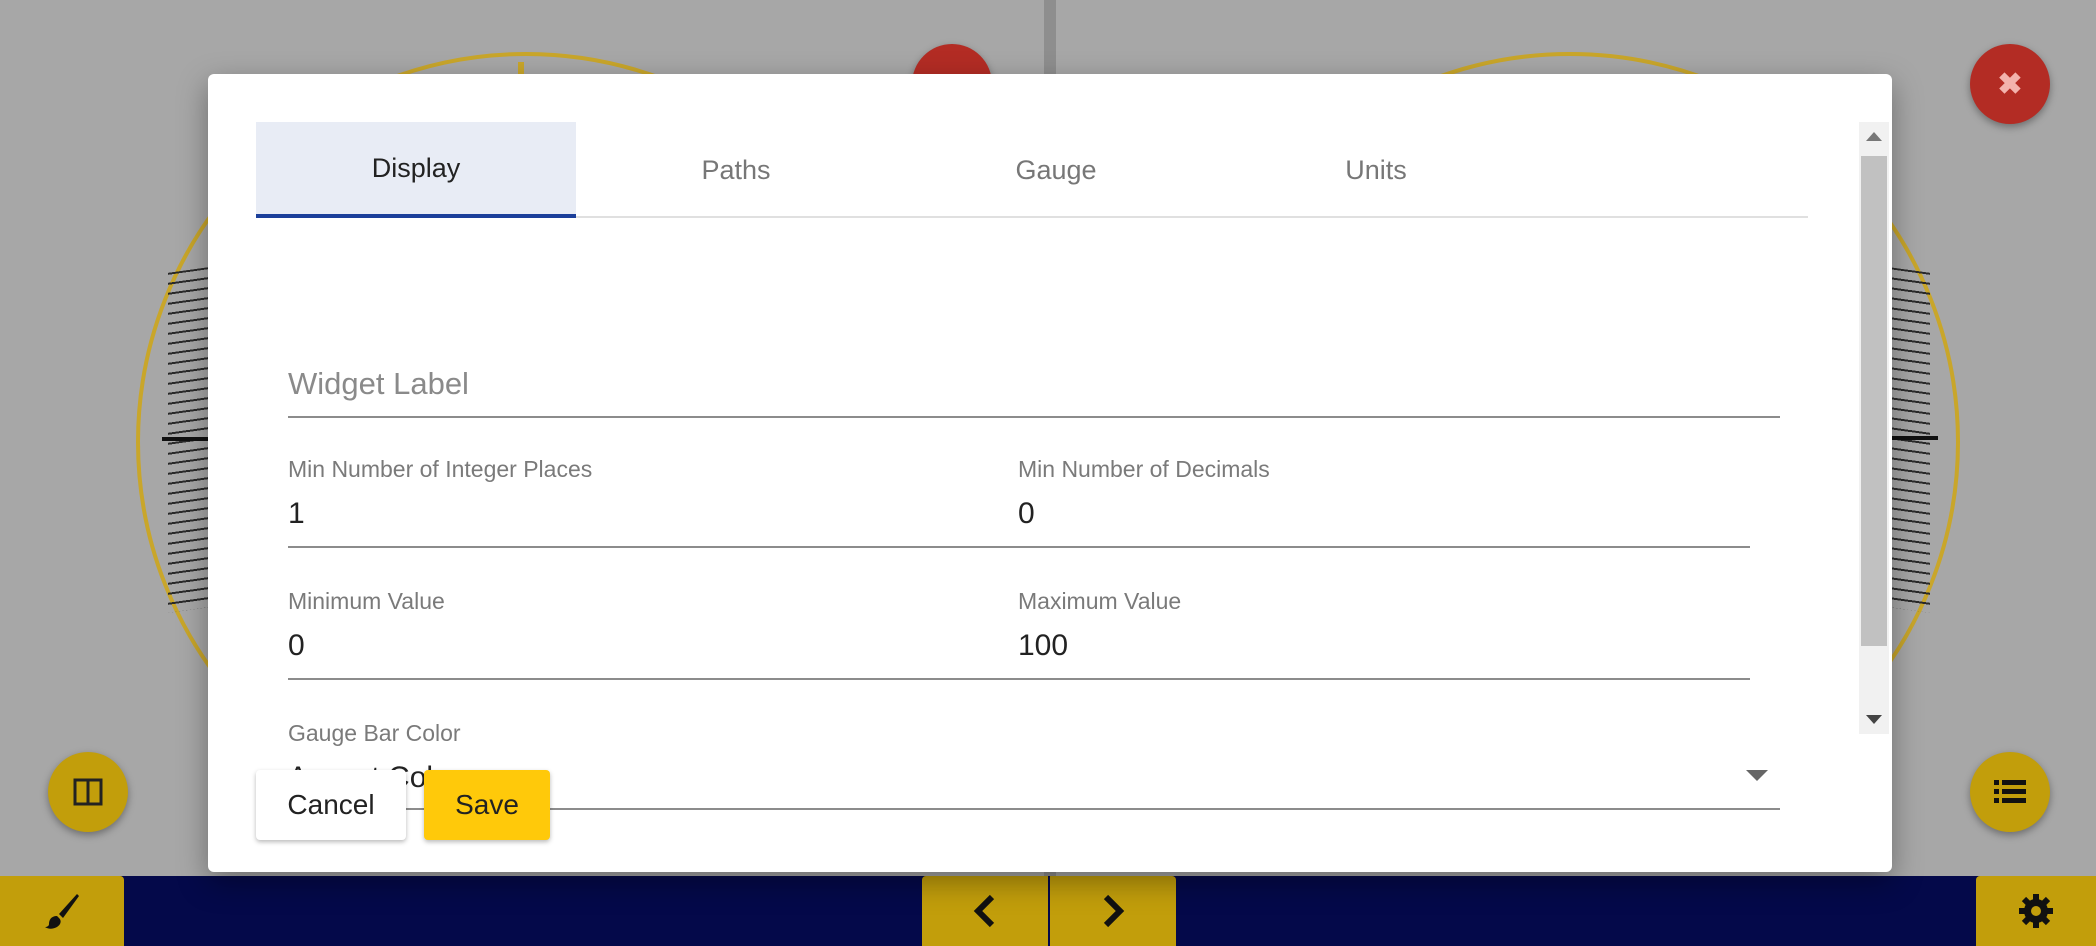  What do you see at coordinates (378, 383) in the screenshot?
I see `widget-label-placeholder: Widget Label` at bounding box center [378, 383].